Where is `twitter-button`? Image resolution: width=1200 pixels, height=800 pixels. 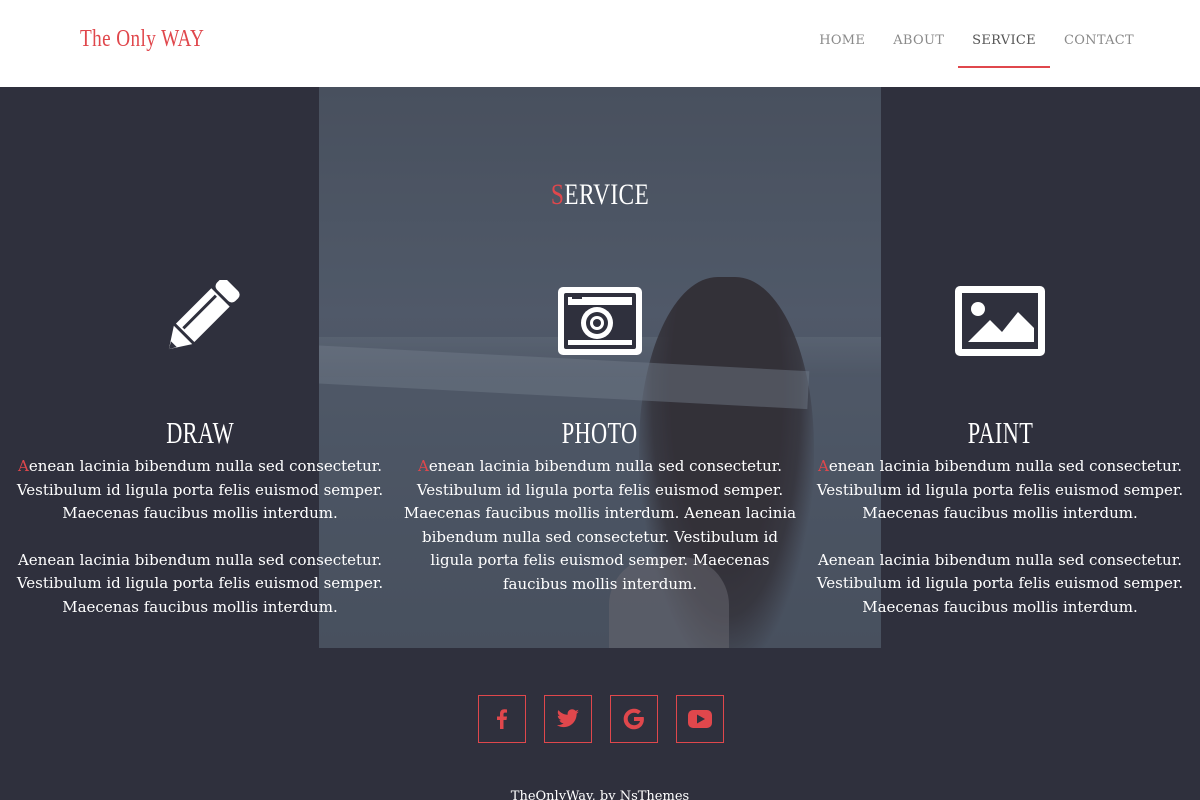
twitter-button is located at coordinates (568, 719).